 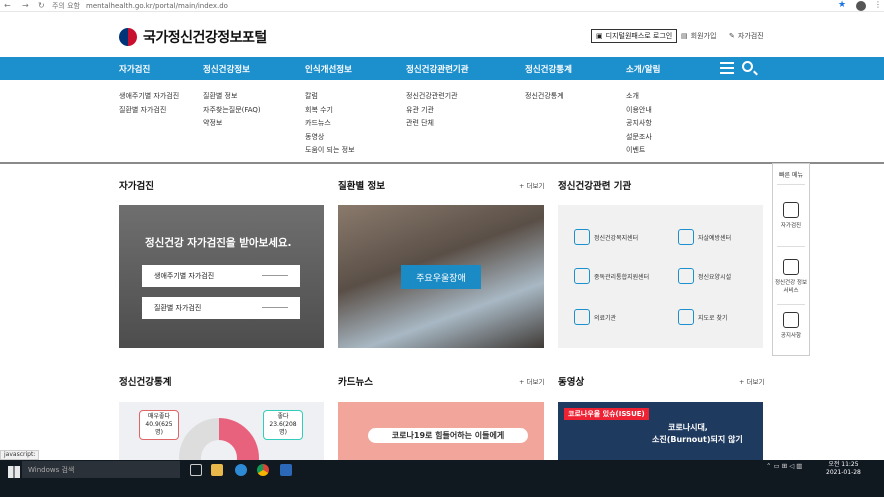 I want to click on file-explorer-icon, so click(x=217, y=470).